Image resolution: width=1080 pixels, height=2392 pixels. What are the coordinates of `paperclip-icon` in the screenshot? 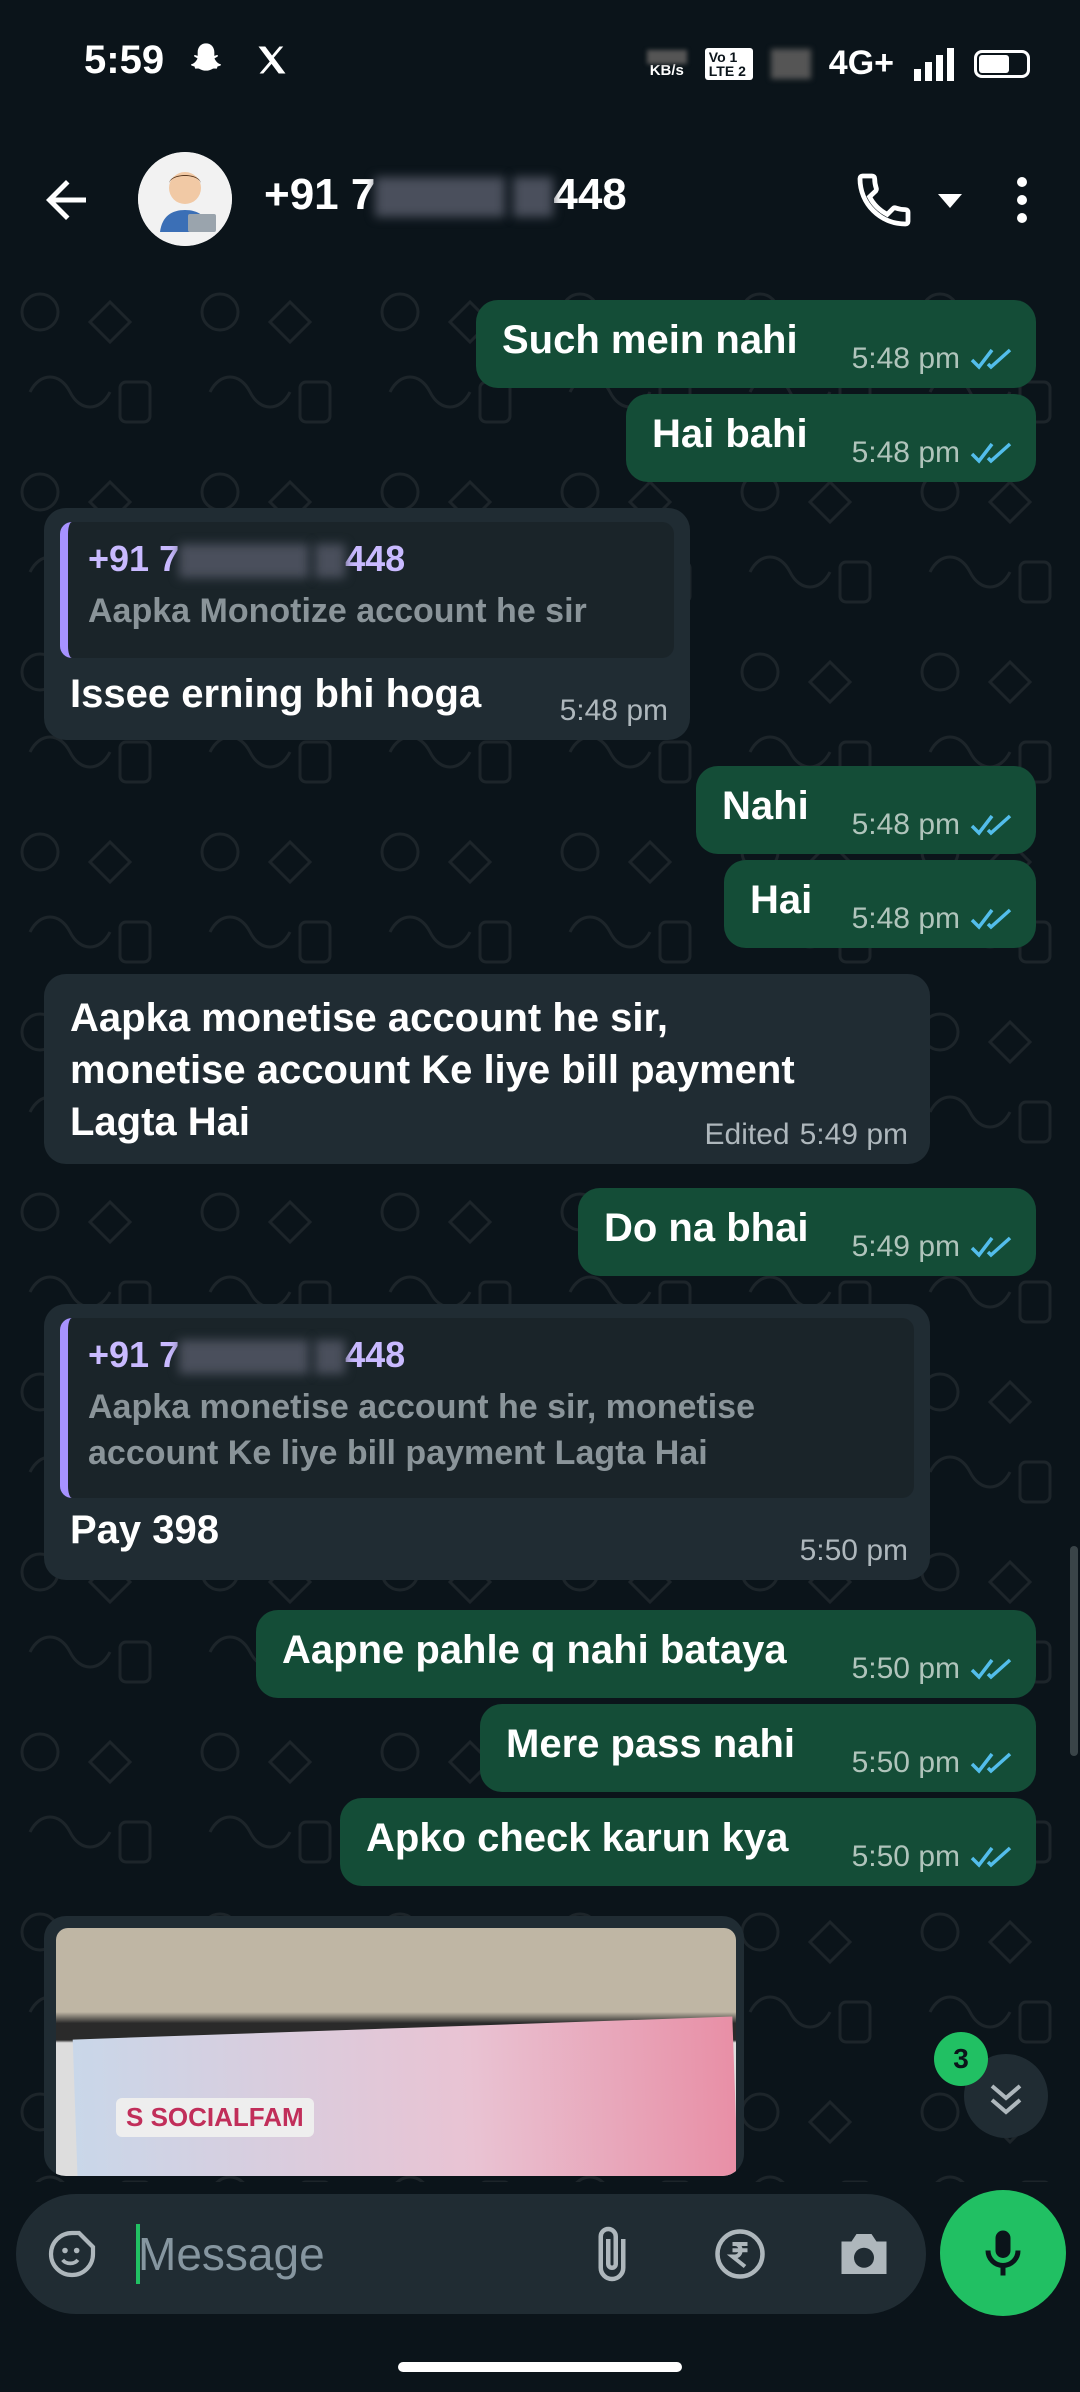 It's located at (612, 2254).